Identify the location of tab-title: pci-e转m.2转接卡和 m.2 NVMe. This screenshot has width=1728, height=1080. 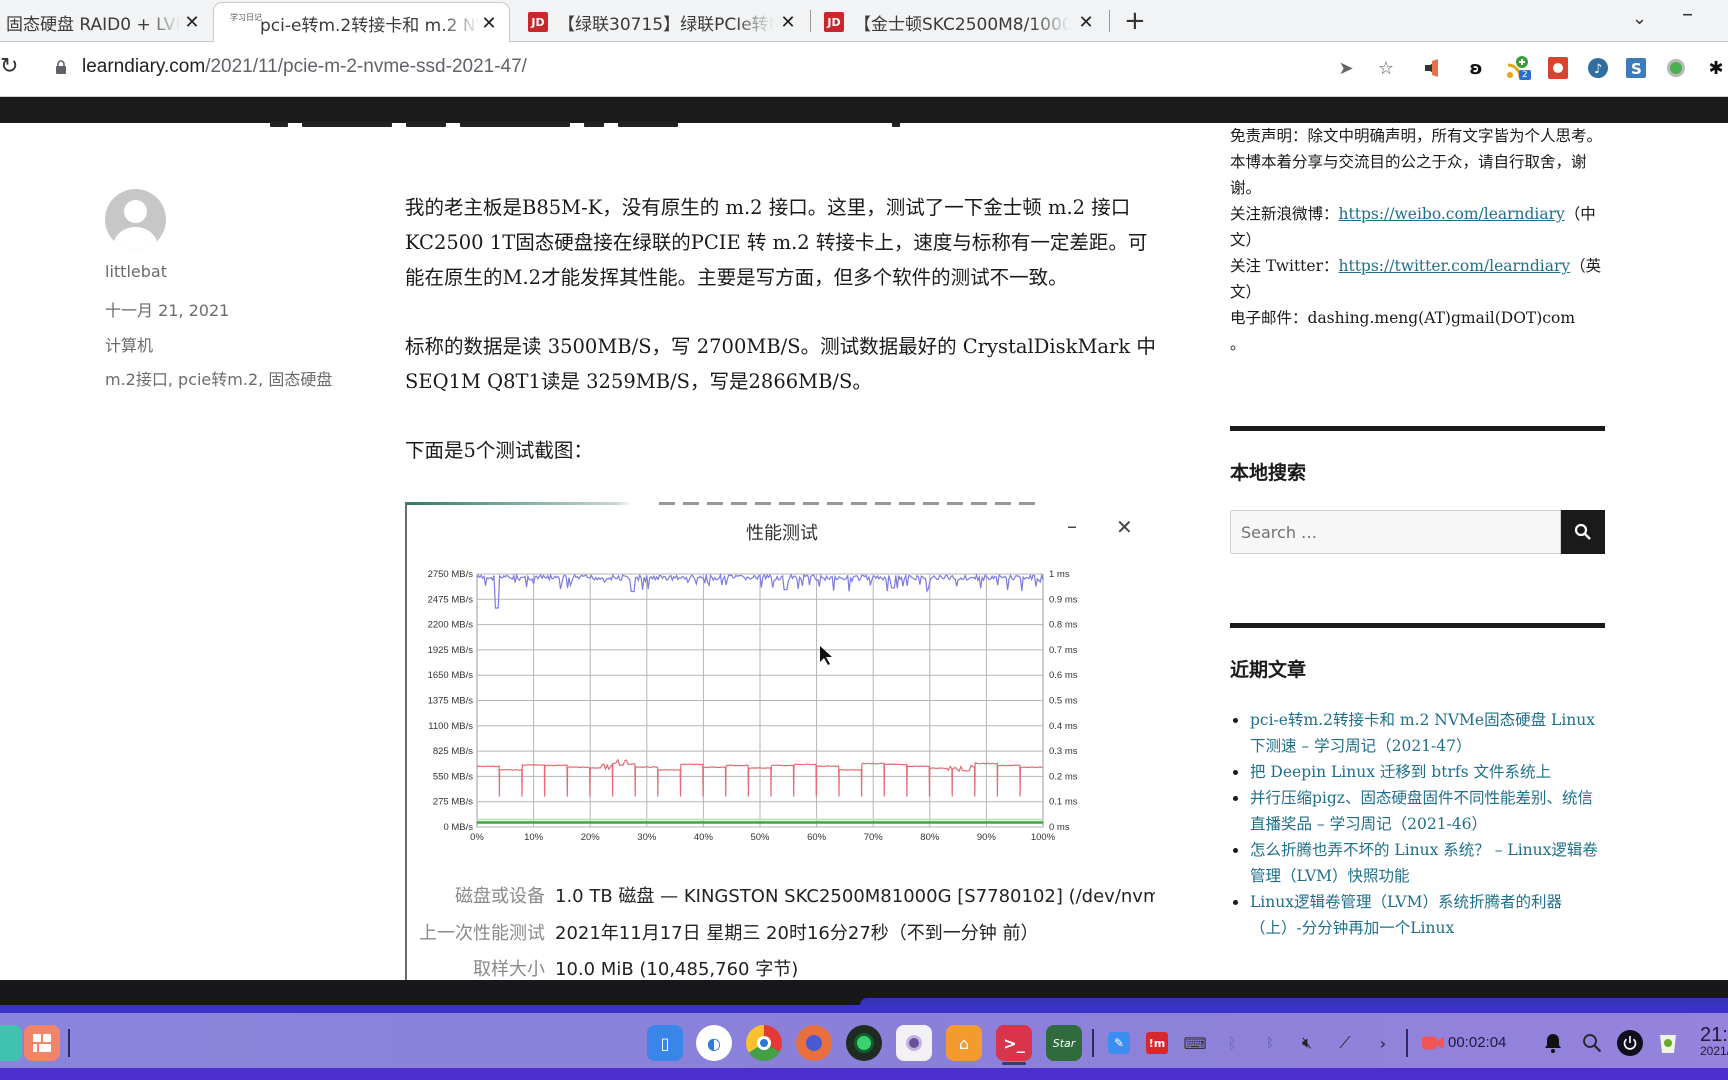
(370, 25).